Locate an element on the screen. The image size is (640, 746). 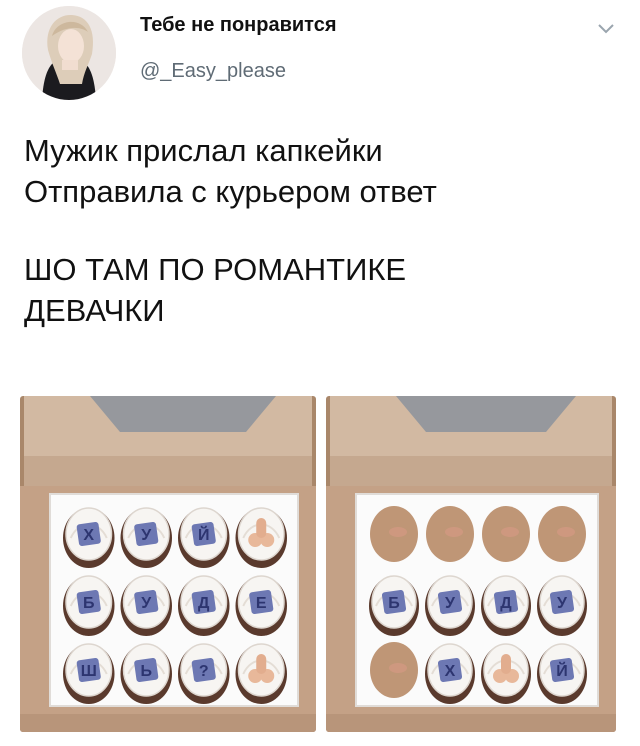
cupcake-letter: ? is located at coordinates (204, 671).